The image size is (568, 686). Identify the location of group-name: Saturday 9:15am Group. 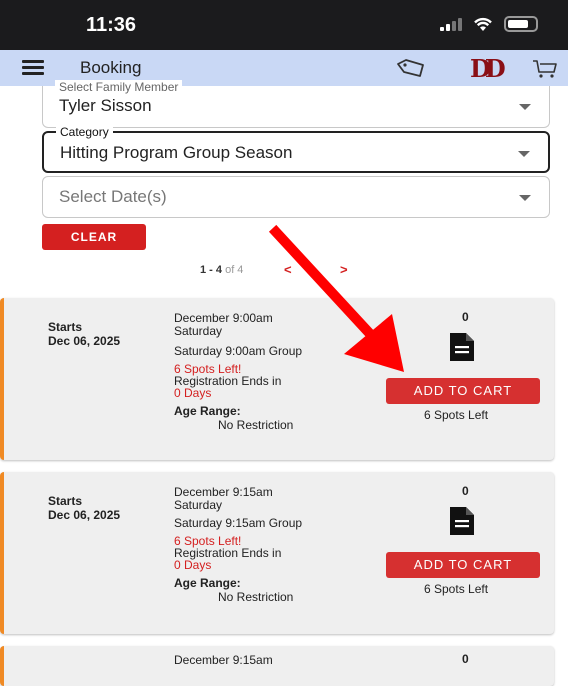
(238, 523).